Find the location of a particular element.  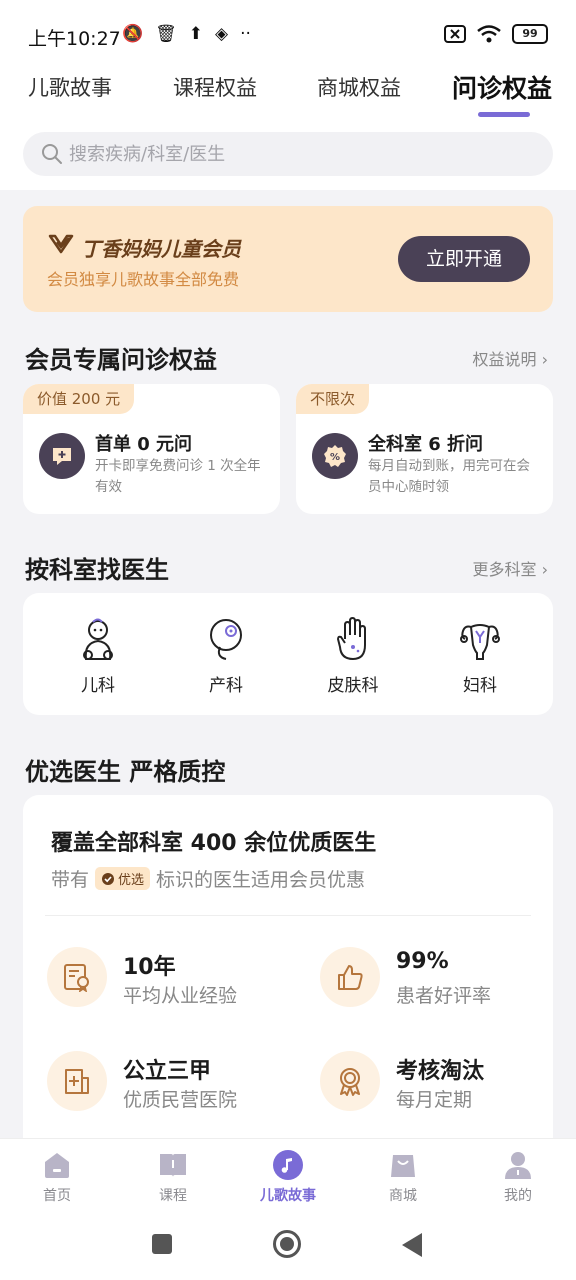

stat-label: 患者好评率 is located at coordinates (444, 996).